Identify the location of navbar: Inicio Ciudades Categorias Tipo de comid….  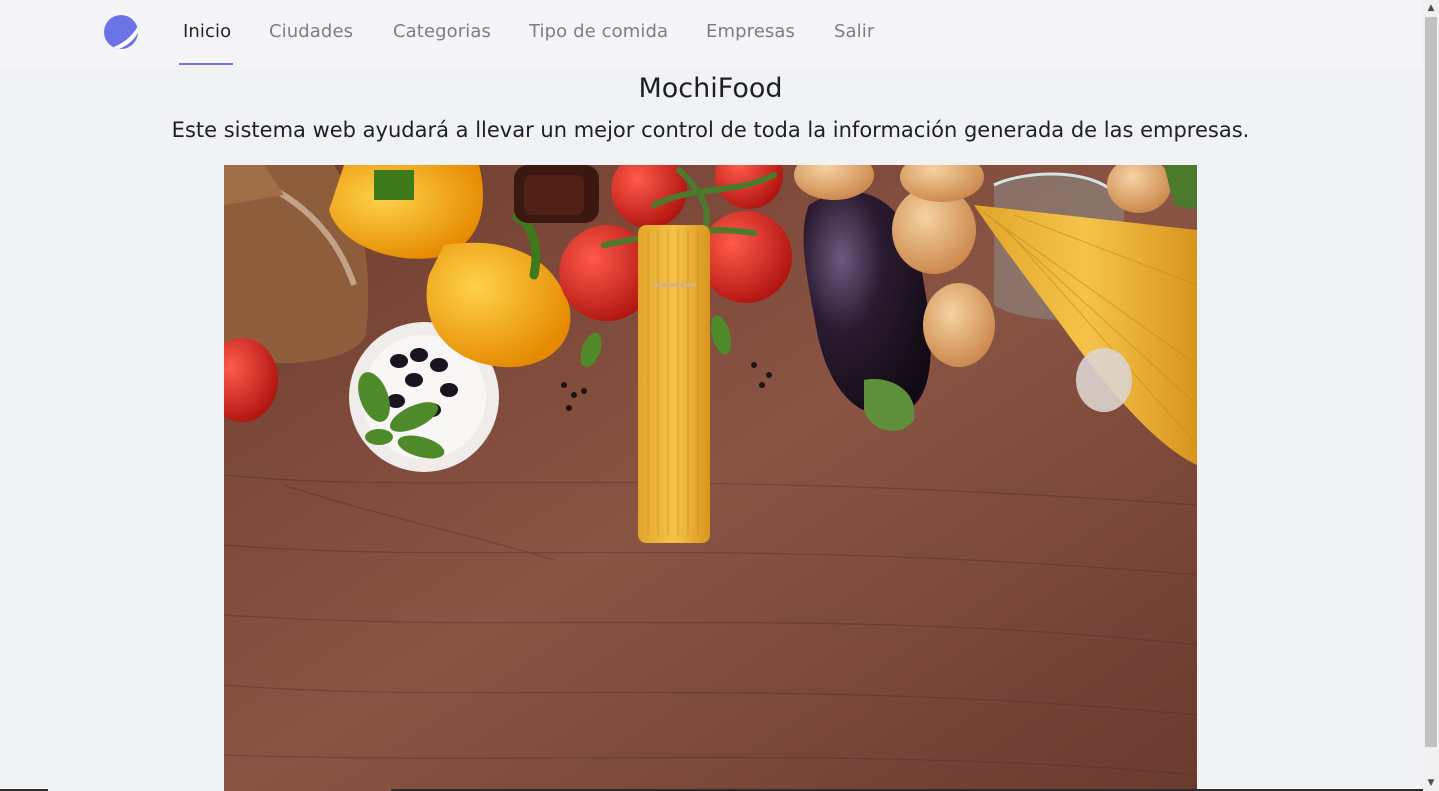
(711, 33).